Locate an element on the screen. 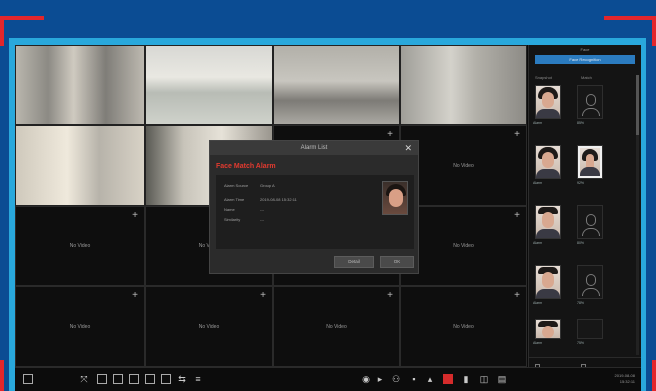 The width and height of the screenshot is (656, 391). alarm-icon: ▴ is located at coordinates (430, 379).